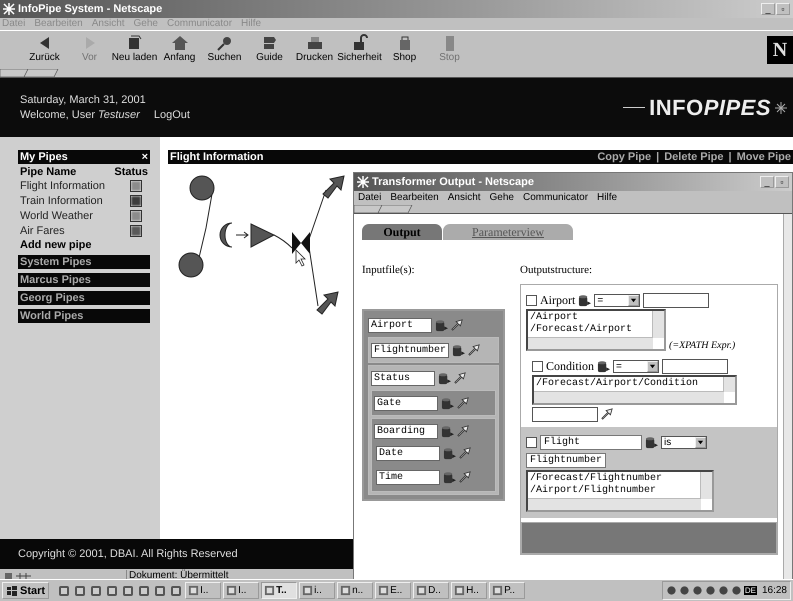 Image resolution: width=793 pixels, height=601 pixels. What do you see at coordinates (203, 590) in the screenshot?
I see `taskbar-task: I..` at bounding box center [203, 590].